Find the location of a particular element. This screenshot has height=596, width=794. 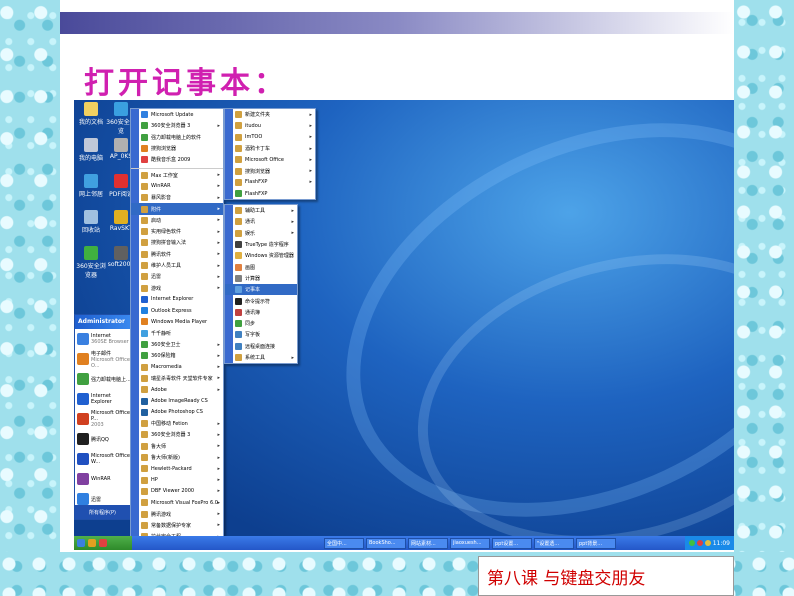

desktop-icon: 360安全浏览器 is located at coordinates (91, 262).